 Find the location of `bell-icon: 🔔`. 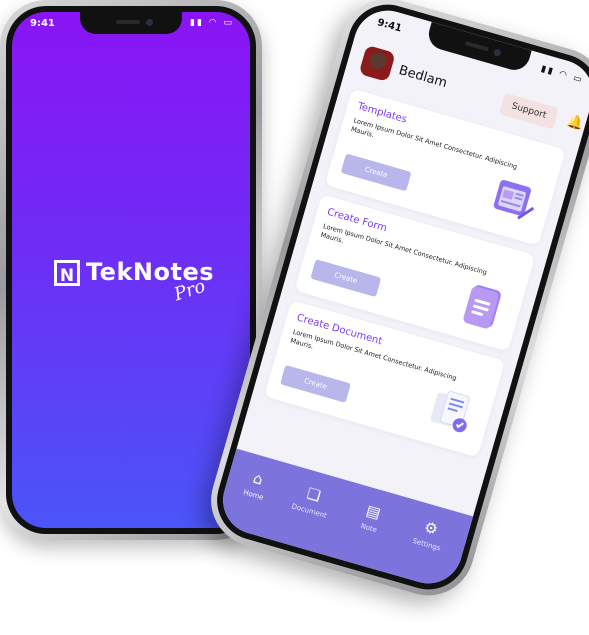

bell-icon: 🔔 is located at coordinates (576, 123).